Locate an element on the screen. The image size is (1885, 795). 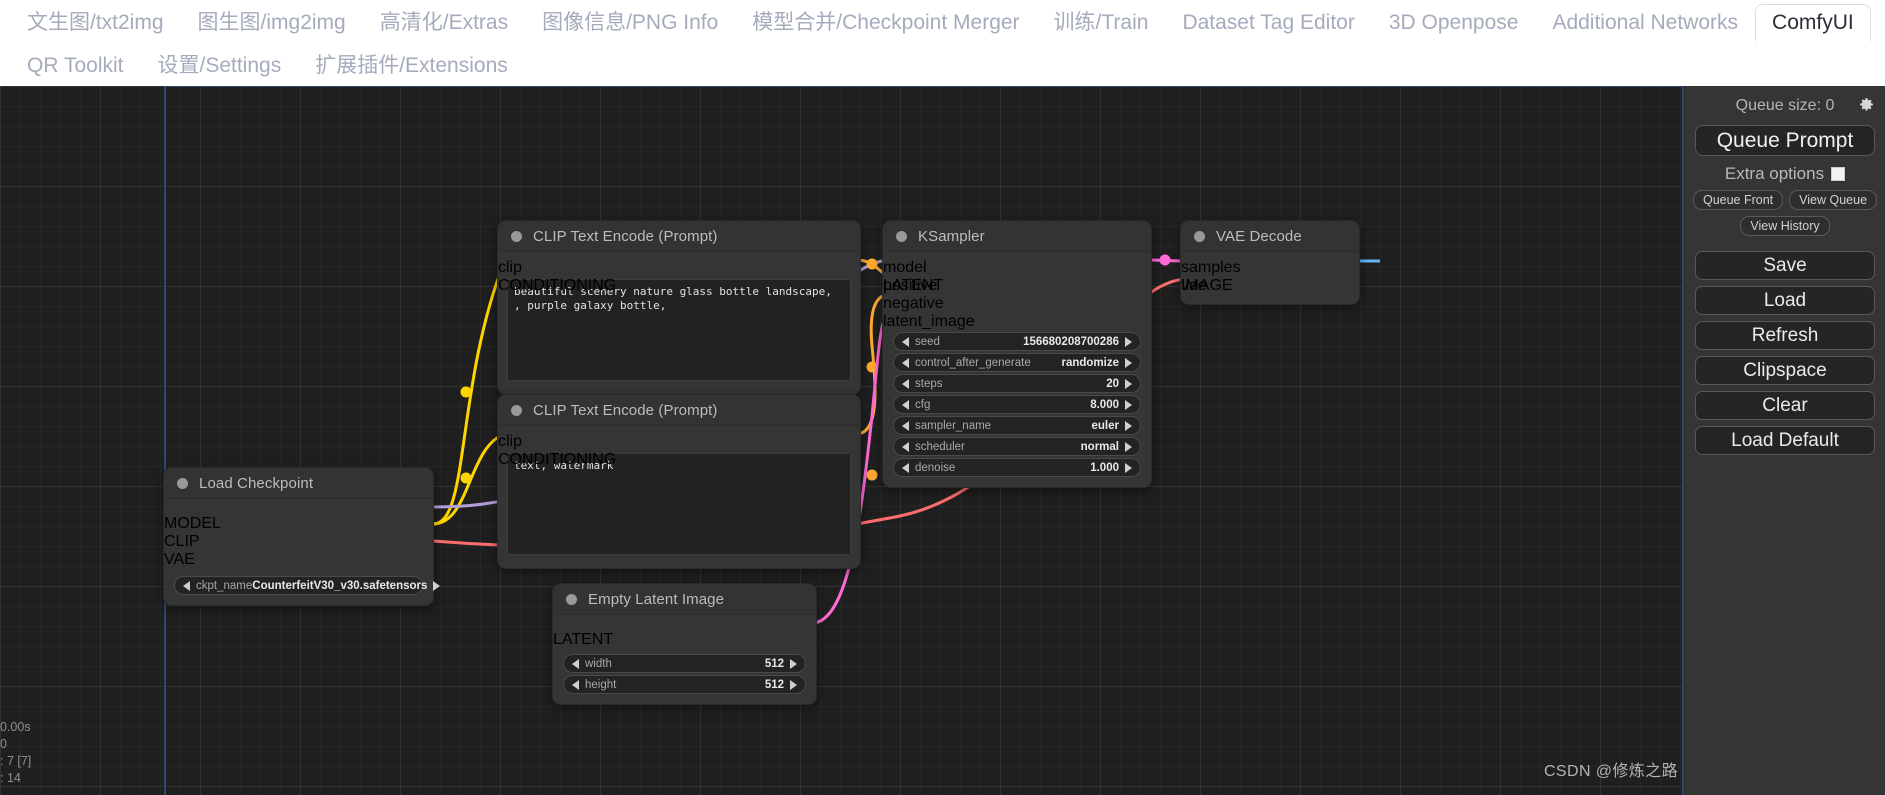
tab-3d-openpose: 3D Openpose is located at coordinates (1454, 22).